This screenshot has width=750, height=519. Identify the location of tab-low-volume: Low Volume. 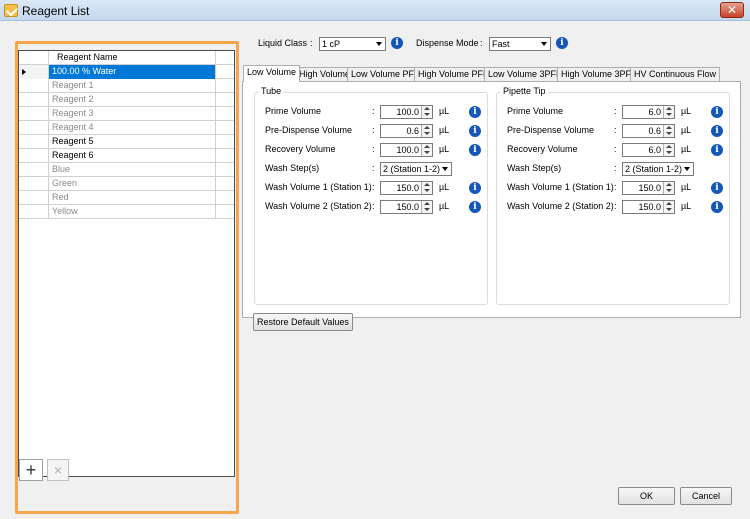
(272, 73).